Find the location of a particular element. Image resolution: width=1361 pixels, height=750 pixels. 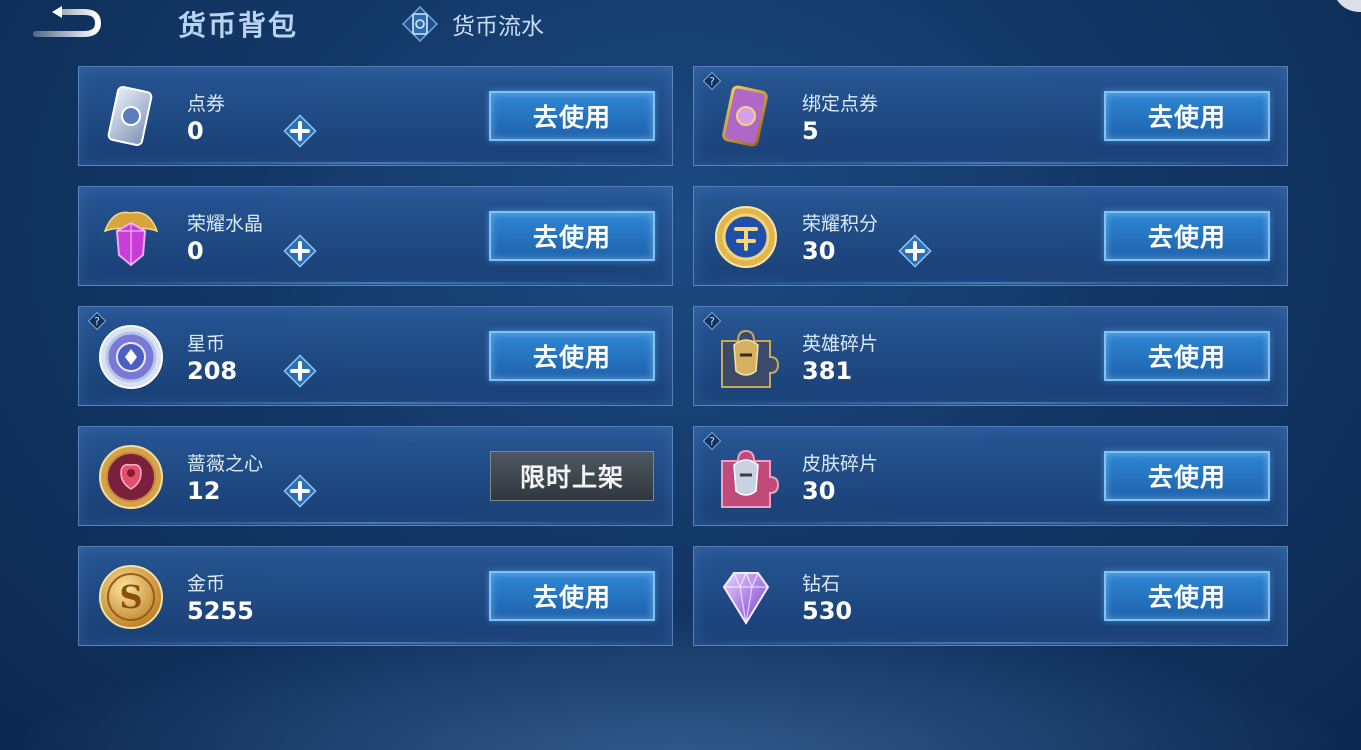

currency-amount: 208 is located at coordinates (212, 371).